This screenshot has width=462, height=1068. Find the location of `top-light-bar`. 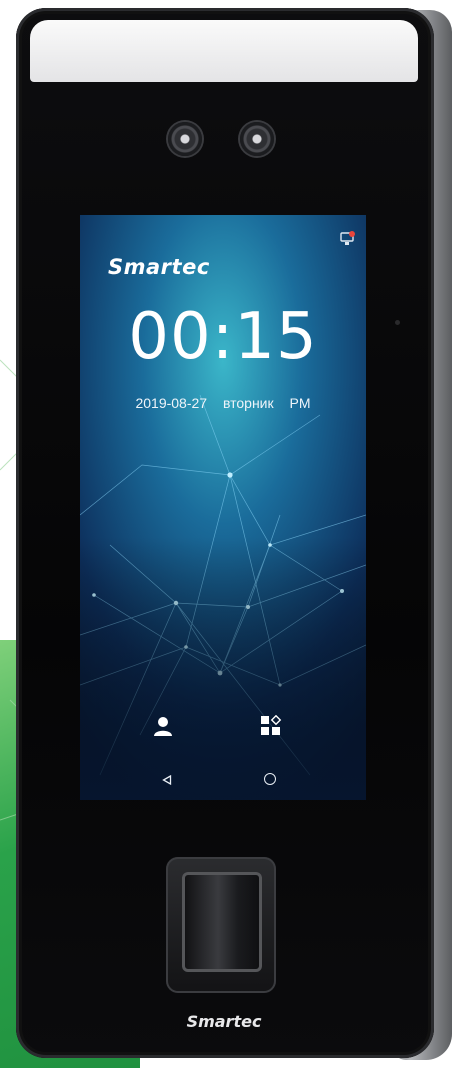

top-light-bar is located at coordinates (224, 51).